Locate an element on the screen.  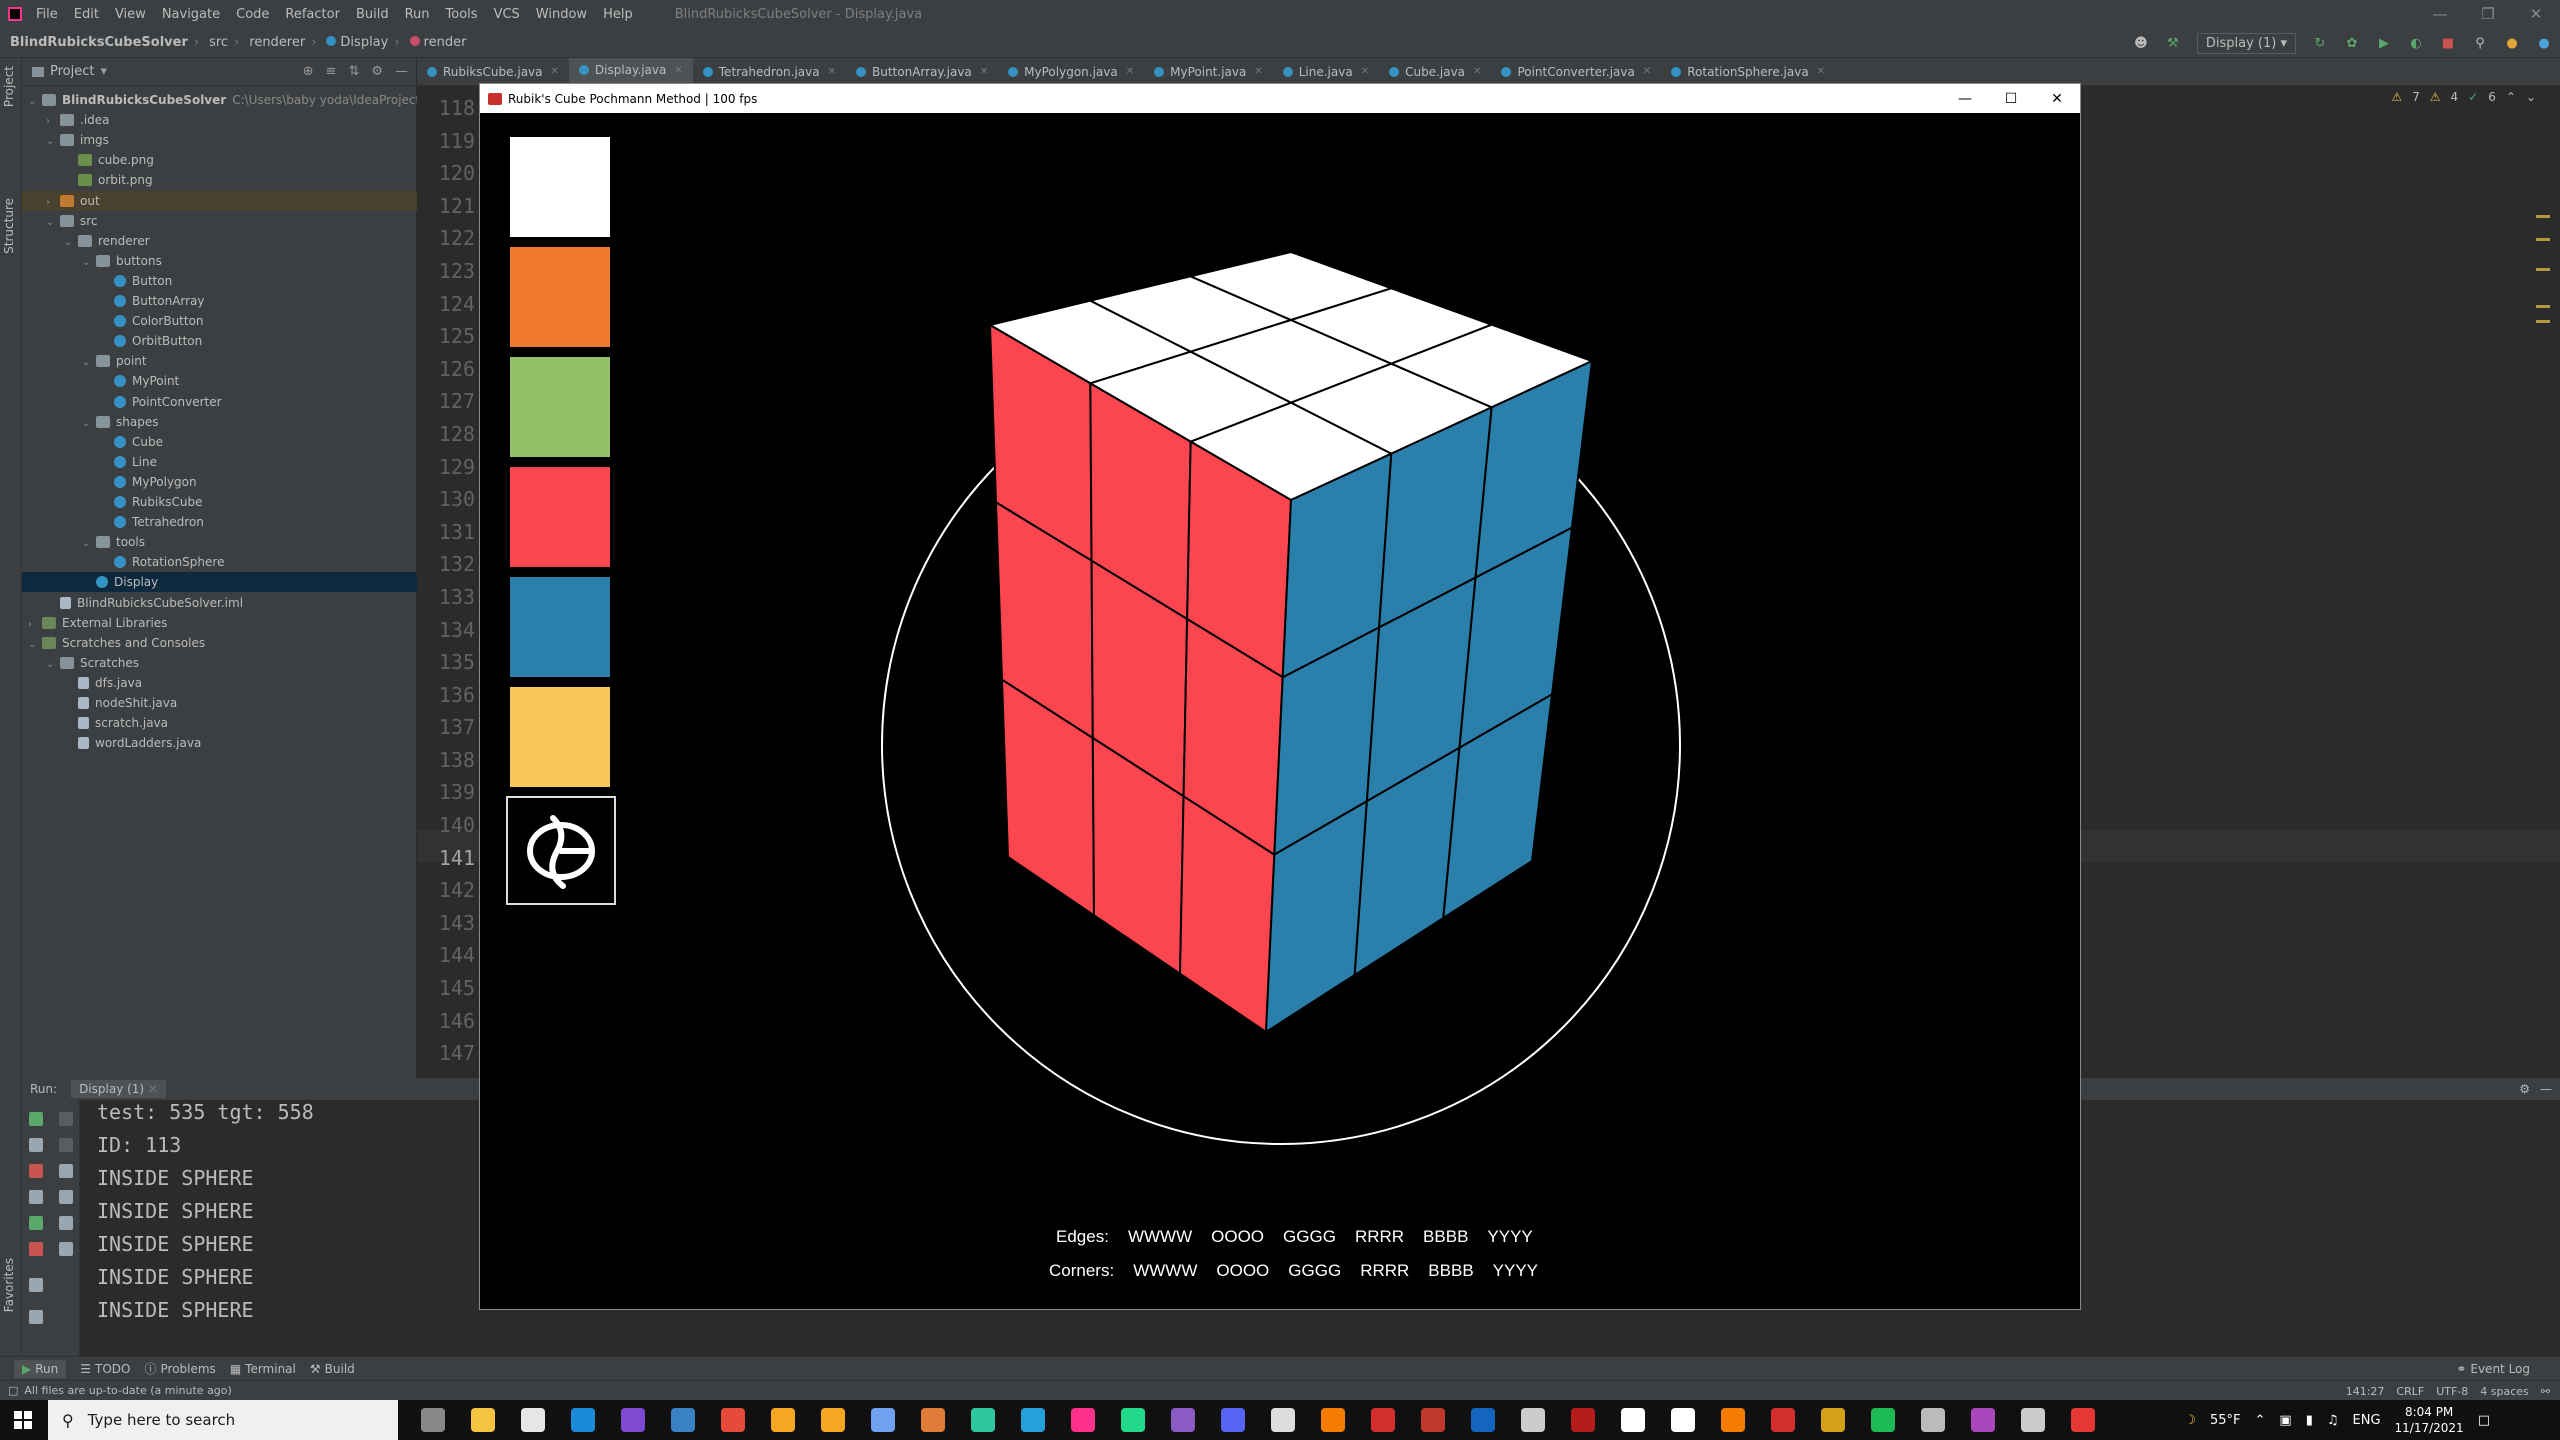
battery-icon: ▮ is located at coordinates (2309, 1420).